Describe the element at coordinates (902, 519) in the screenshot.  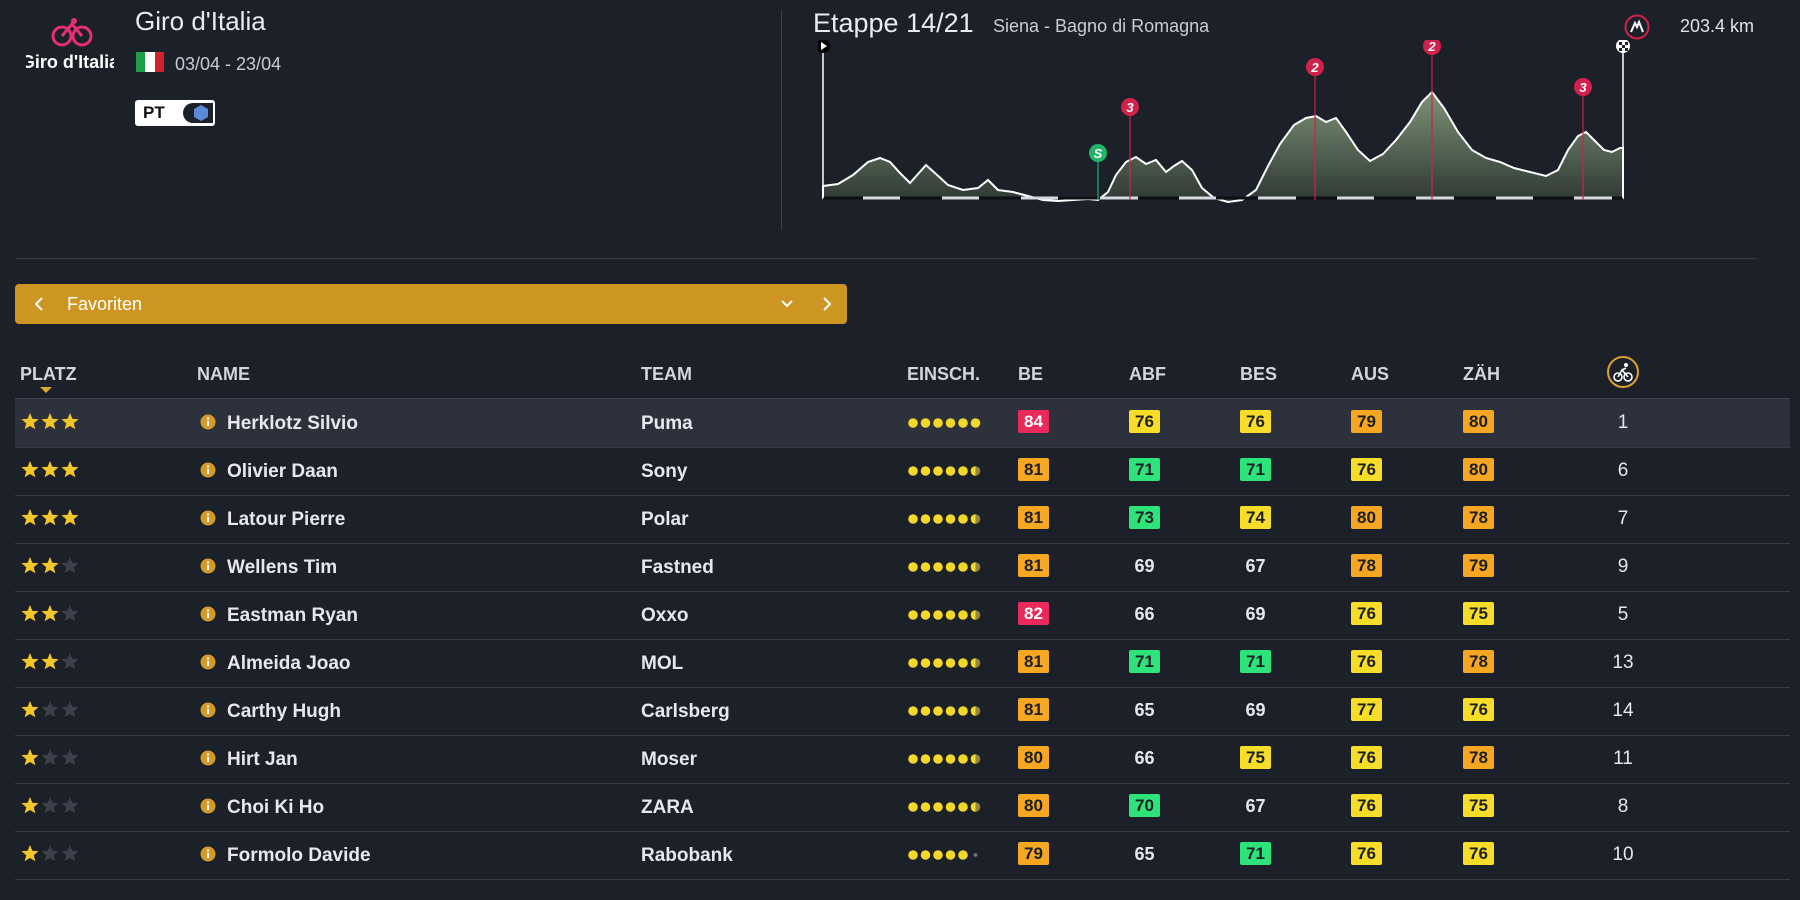
I see `table-row: Latour Pierre Polar 81 73 74 80 78 7` at that location.